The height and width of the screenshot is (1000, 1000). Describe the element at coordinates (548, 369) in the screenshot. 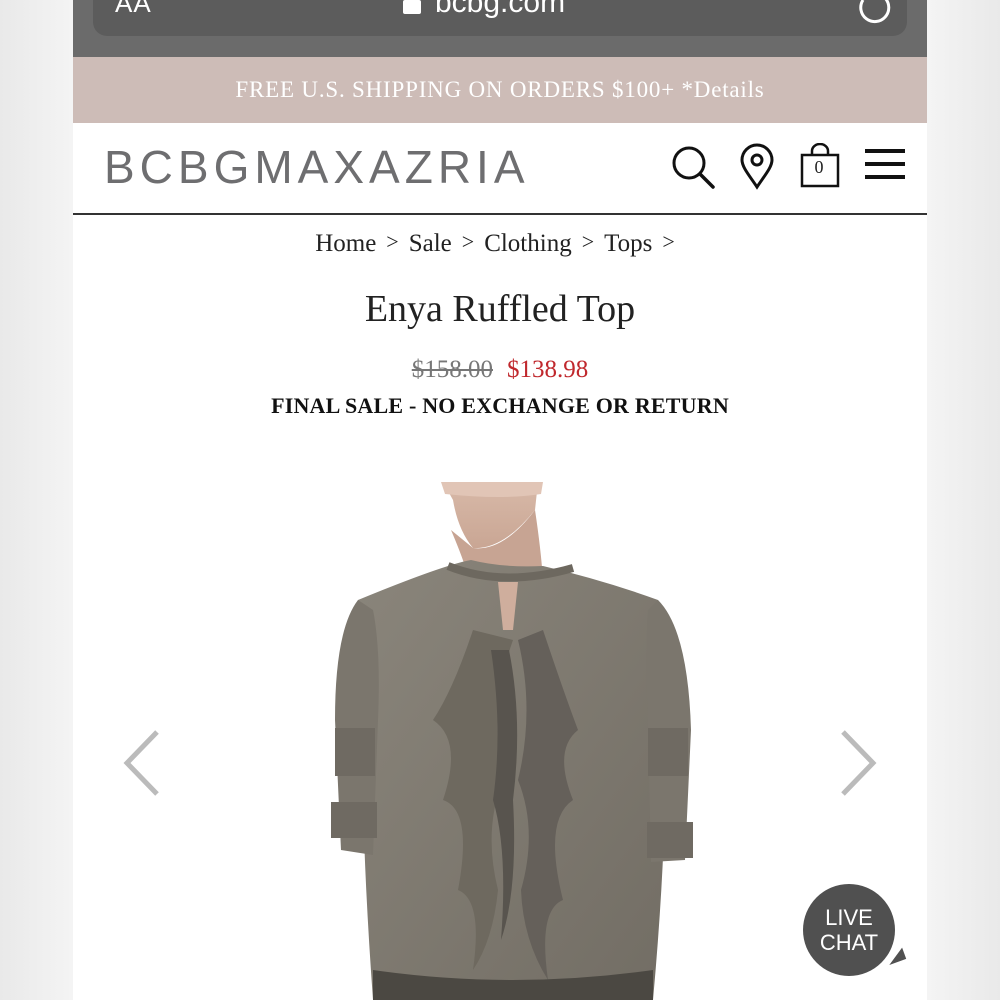

I see `sale-price: $138.98` at that location.